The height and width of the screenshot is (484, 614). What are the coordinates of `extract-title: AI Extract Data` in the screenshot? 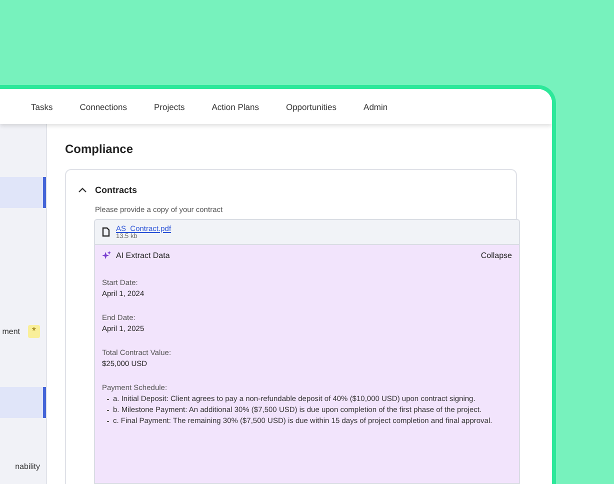 It's located at (143, 255).